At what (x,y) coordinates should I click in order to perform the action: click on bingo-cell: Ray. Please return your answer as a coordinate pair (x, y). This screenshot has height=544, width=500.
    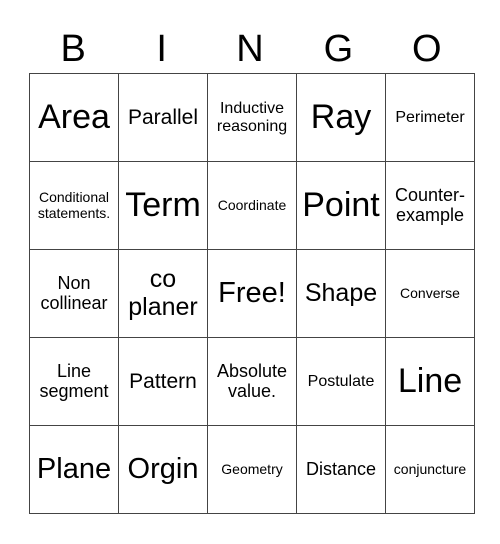
    Looking at the image, I should click on (341, 117).